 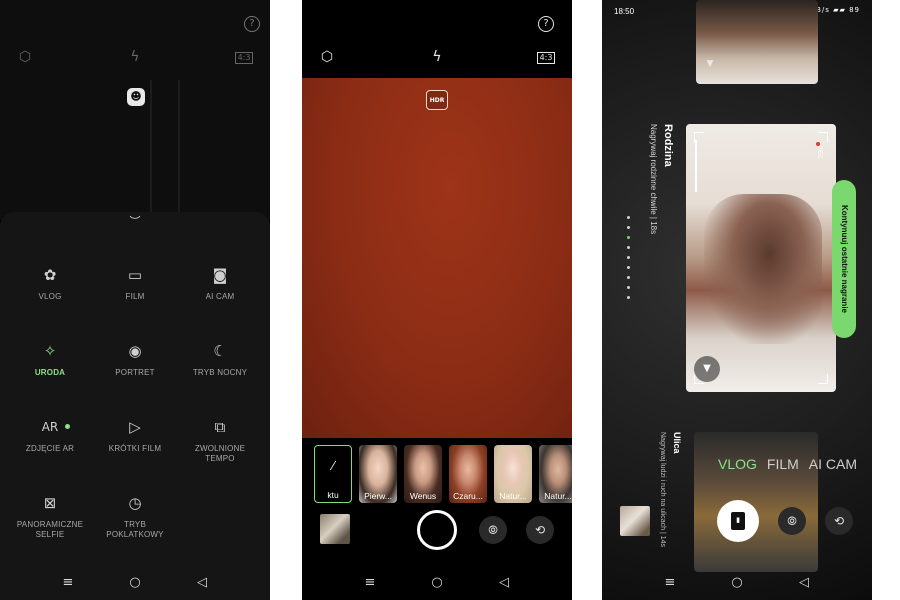 What do you see at coordinates (333, 495) in the screenshot?
I see `filter-label: ktu` at bounding box center [333, 495].